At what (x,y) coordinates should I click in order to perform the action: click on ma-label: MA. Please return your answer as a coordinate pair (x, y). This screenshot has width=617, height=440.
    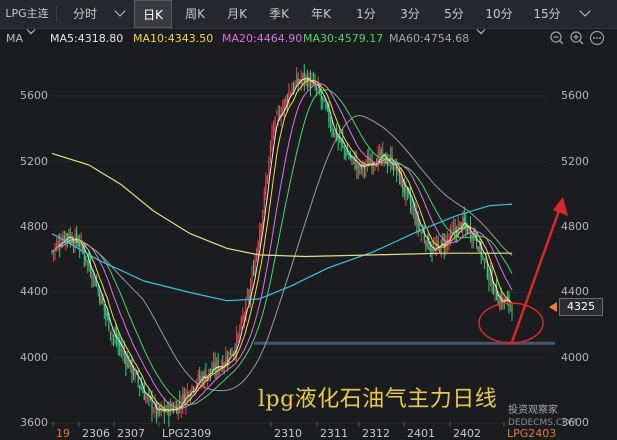
    Looking at the image, I should click on (15, 38).